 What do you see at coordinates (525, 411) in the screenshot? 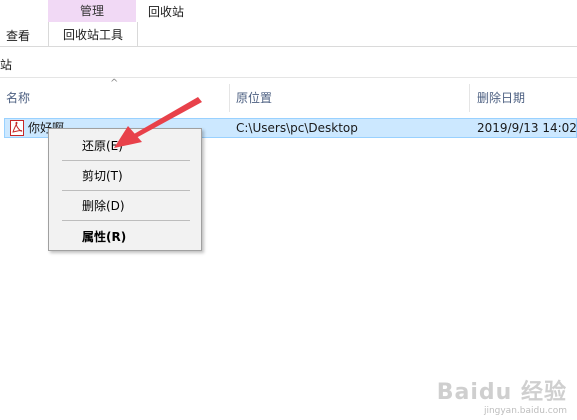
I see `watermark-url: jingyan.baidu.com` at bounding box center [525, 411].